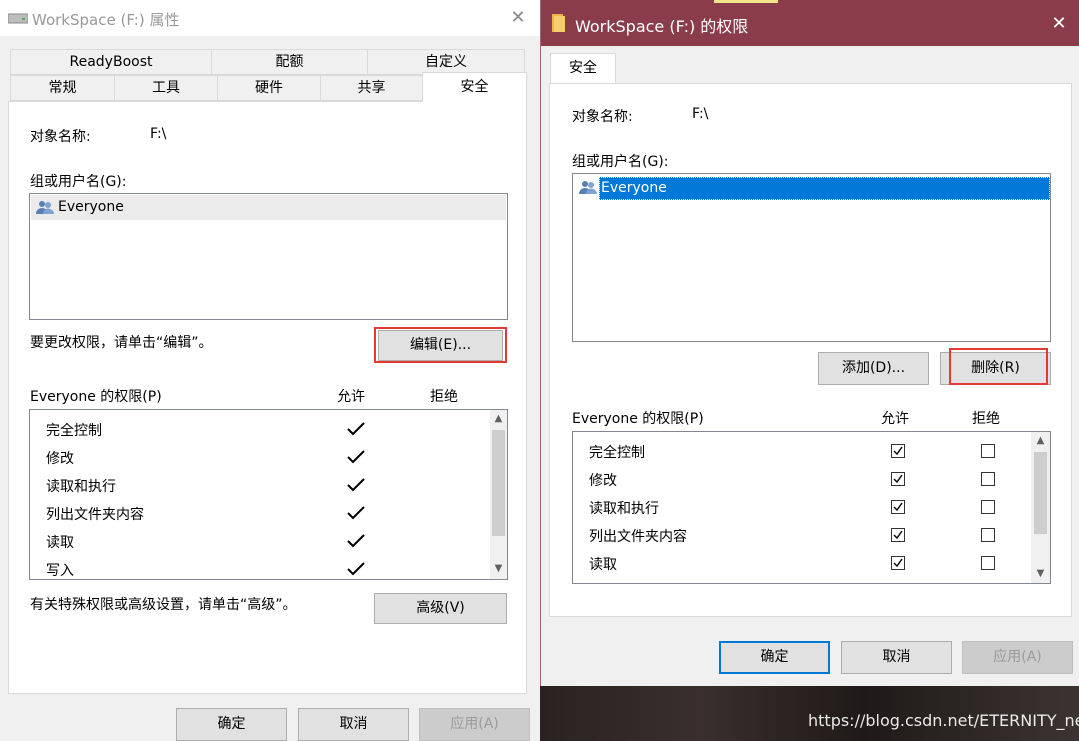 The image size is (1079, 741). I want to click on permission-row: 读取, so click(260, 542).